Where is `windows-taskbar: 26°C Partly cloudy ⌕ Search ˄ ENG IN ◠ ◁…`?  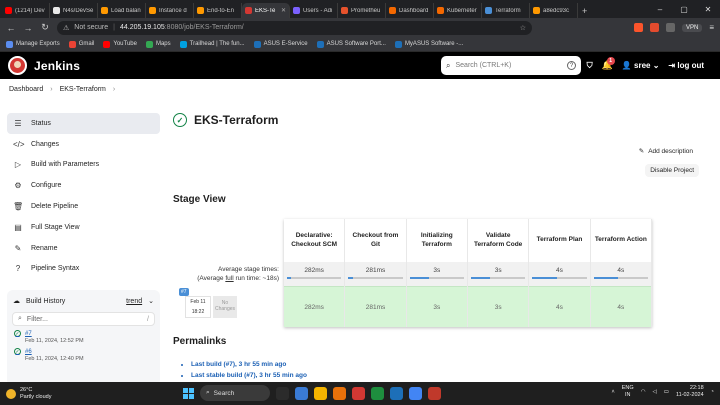
windows-taskbar: 26°C Partly cloudy ⌕ Search ˄ ENG IN ◠ ◁… is located at coordinates (360, 393).